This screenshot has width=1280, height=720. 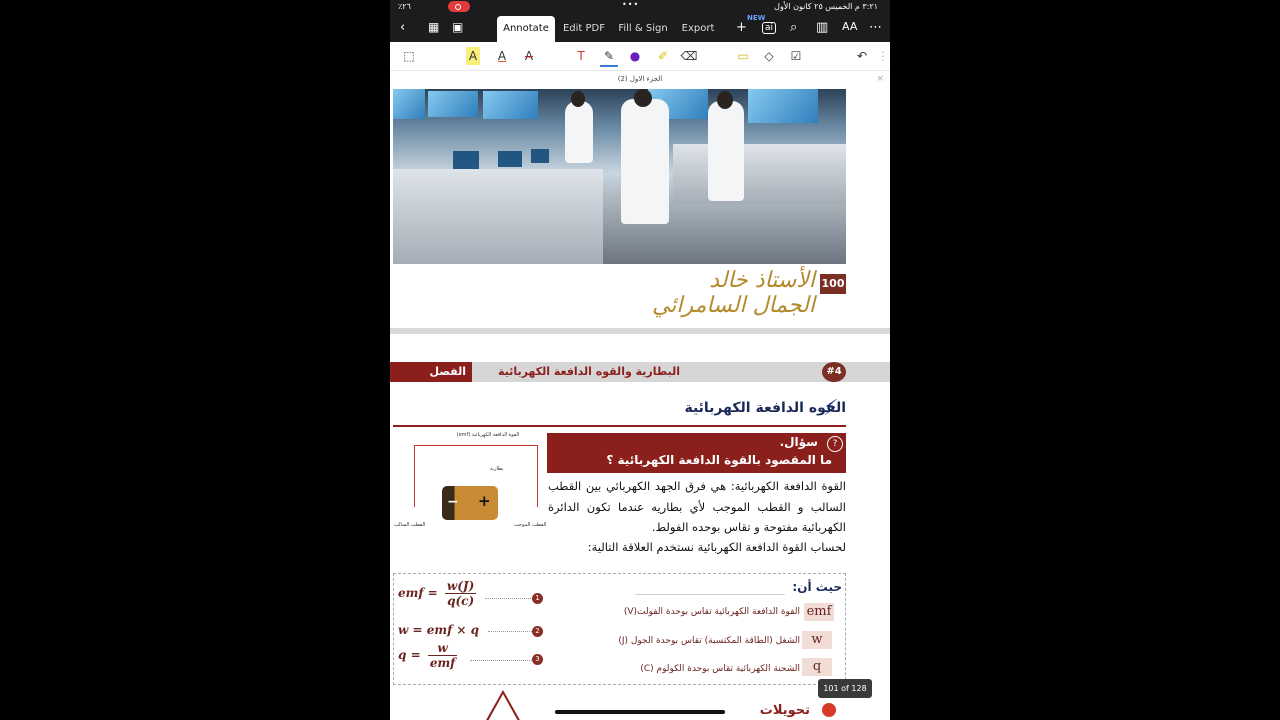 What do you see at coordinates (719, 460) in the screenshot?
I see `question-text: ما المقصود بالقوة الدافعة الكهربائية ؟` at bounding box center [719, 460].